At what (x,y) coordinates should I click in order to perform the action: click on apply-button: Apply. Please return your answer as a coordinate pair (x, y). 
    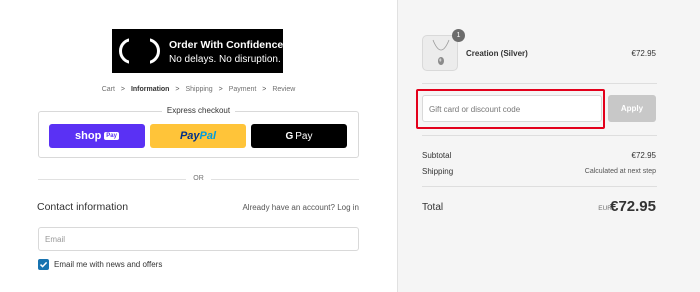
    Looking at the image, I should click on (632, 108).